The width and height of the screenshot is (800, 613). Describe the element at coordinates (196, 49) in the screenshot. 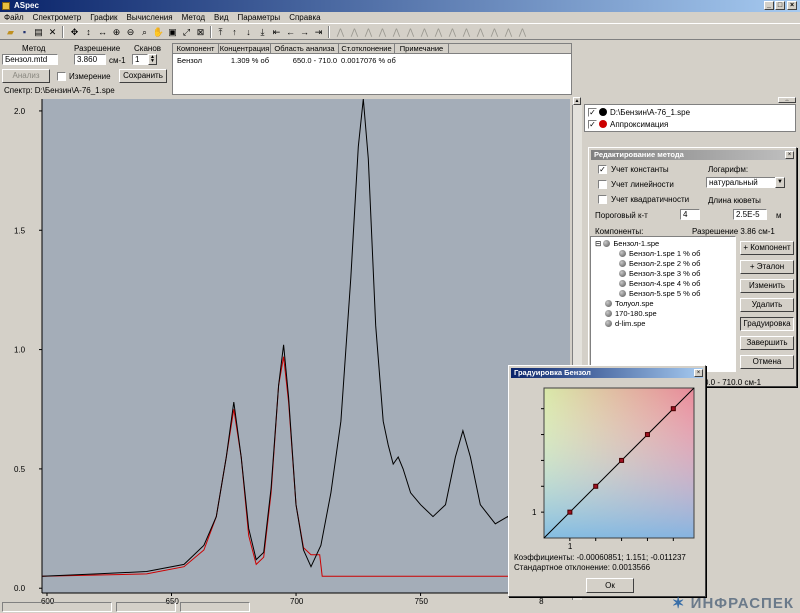

I see `column-header: Компонент` at that location.